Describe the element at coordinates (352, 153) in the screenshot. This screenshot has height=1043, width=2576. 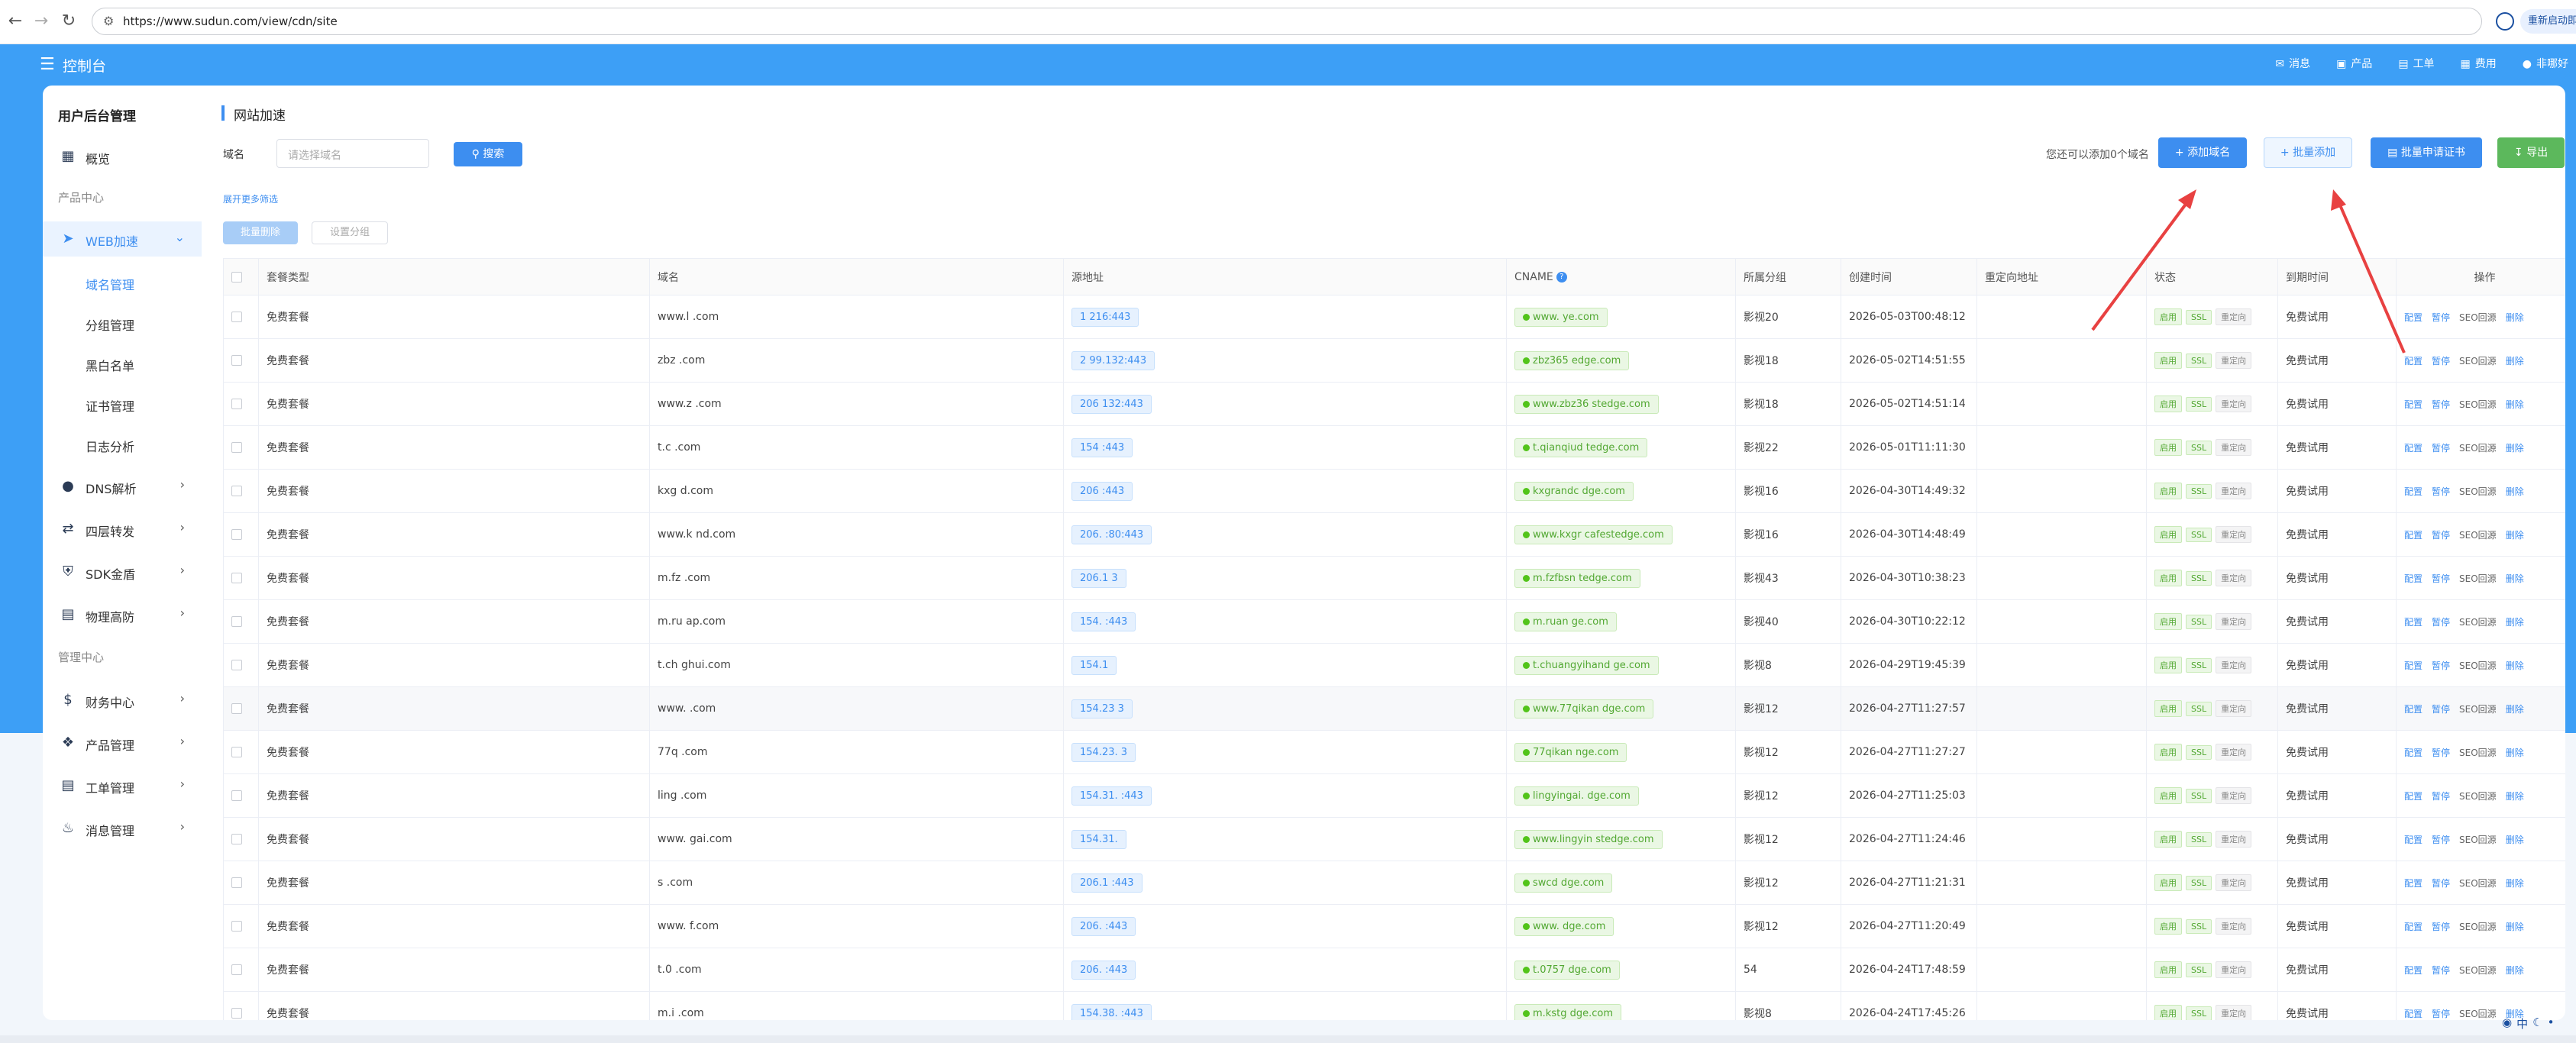
I see `domain-filter-select: 请选择域名` at that location.